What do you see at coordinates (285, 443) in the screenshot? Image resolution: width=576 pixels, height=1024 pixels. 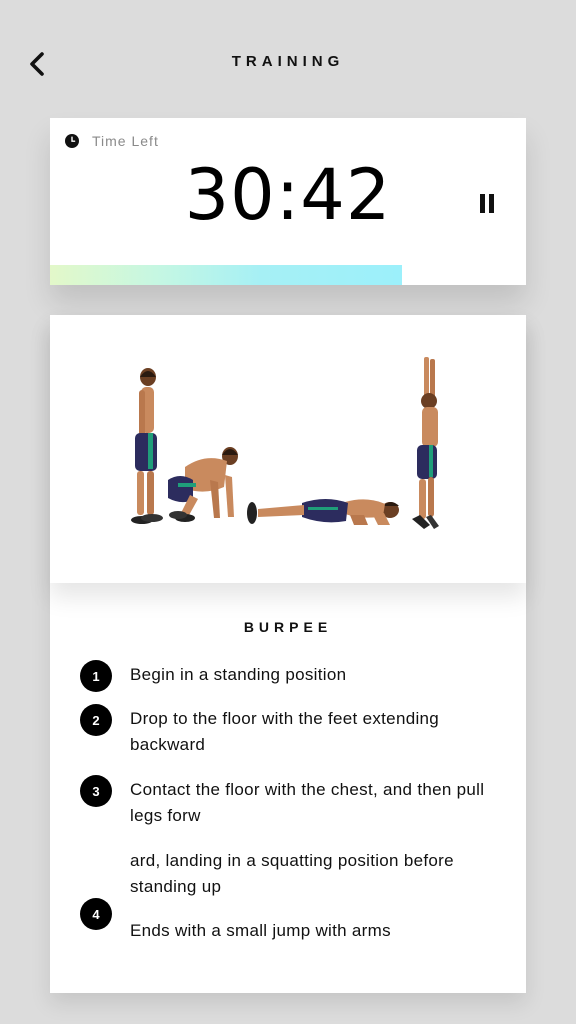 I see `burpee-illustration` at bounding box center [285, 443].